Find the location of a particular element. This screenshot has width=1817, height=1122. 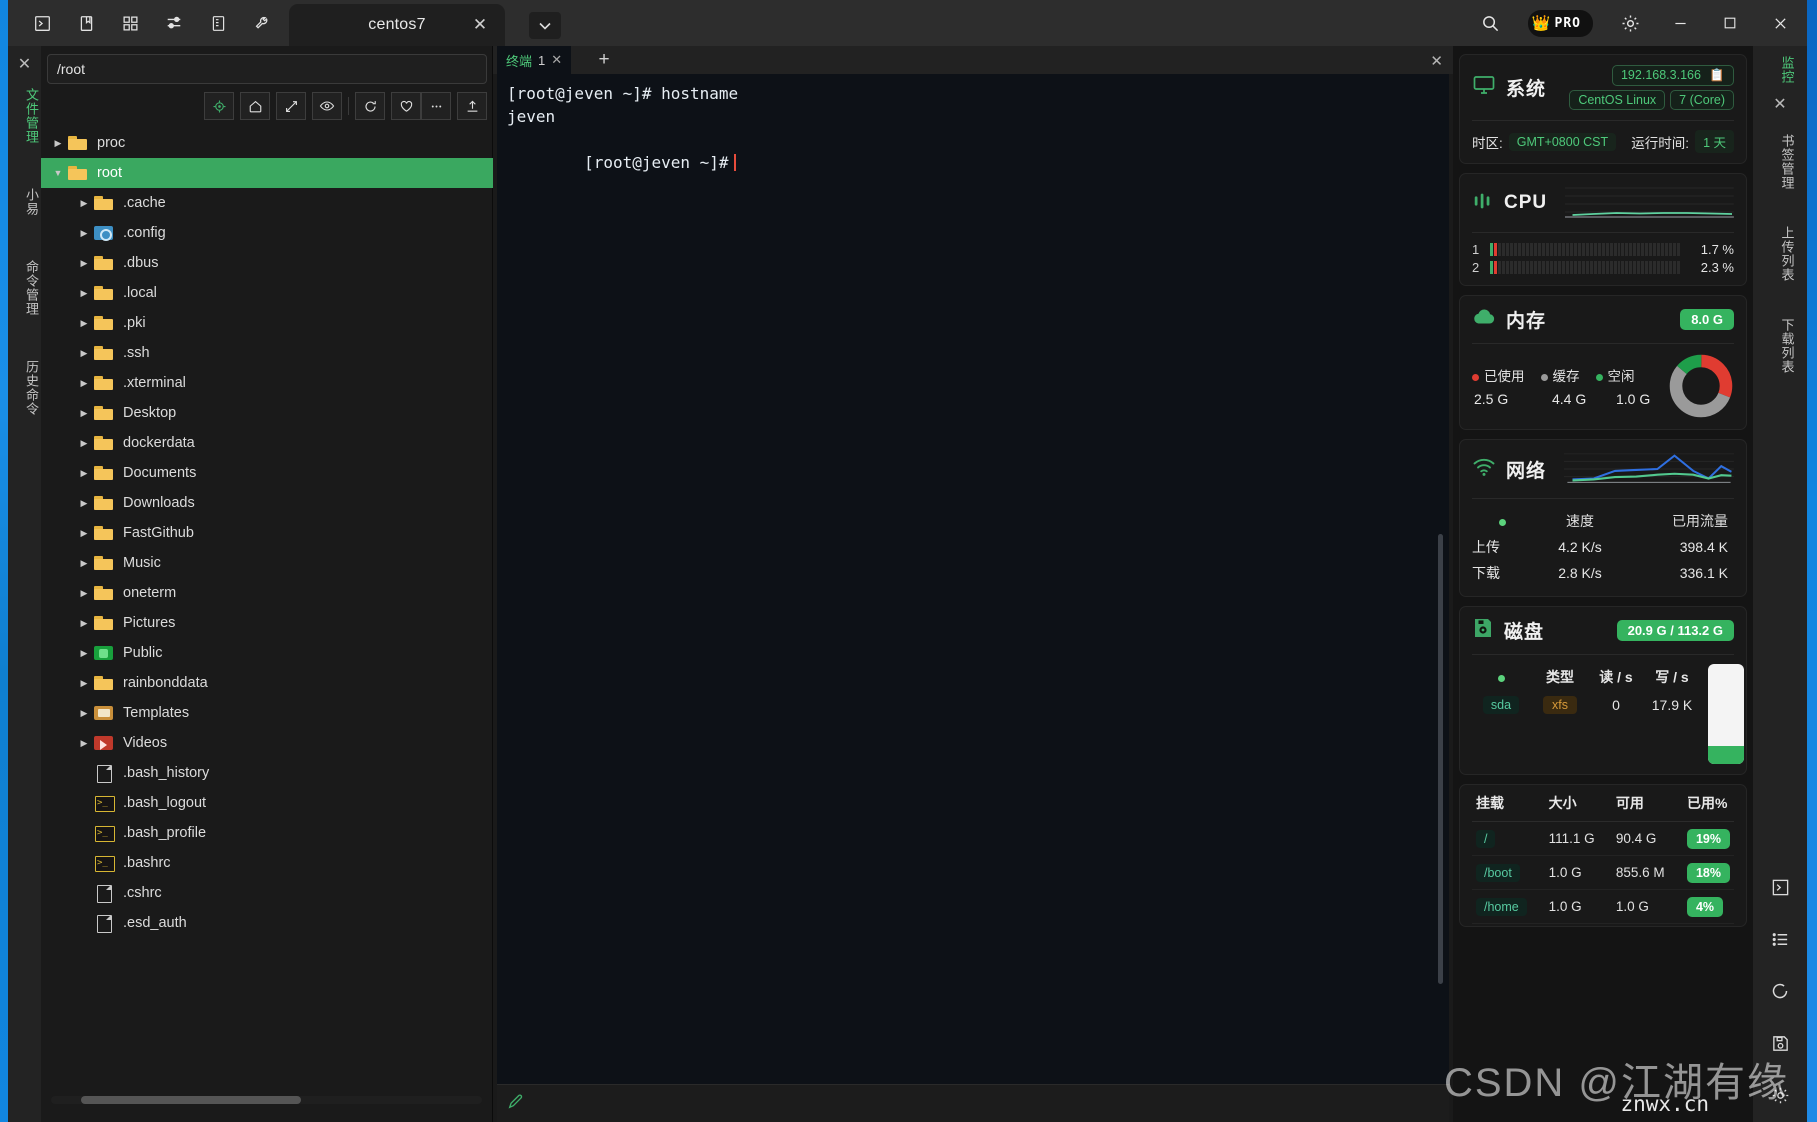

sidebar-item-history-command: 历史命令 is located at coordinates (24, 376).